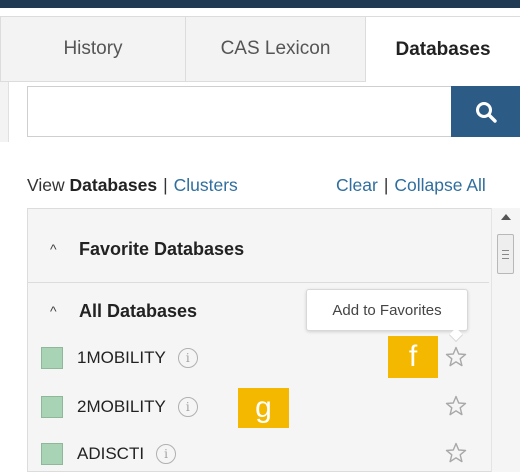 This screenshot has width=520, height=472. I want to click on collapse-all-link: Collapse All, so click(439, 185).